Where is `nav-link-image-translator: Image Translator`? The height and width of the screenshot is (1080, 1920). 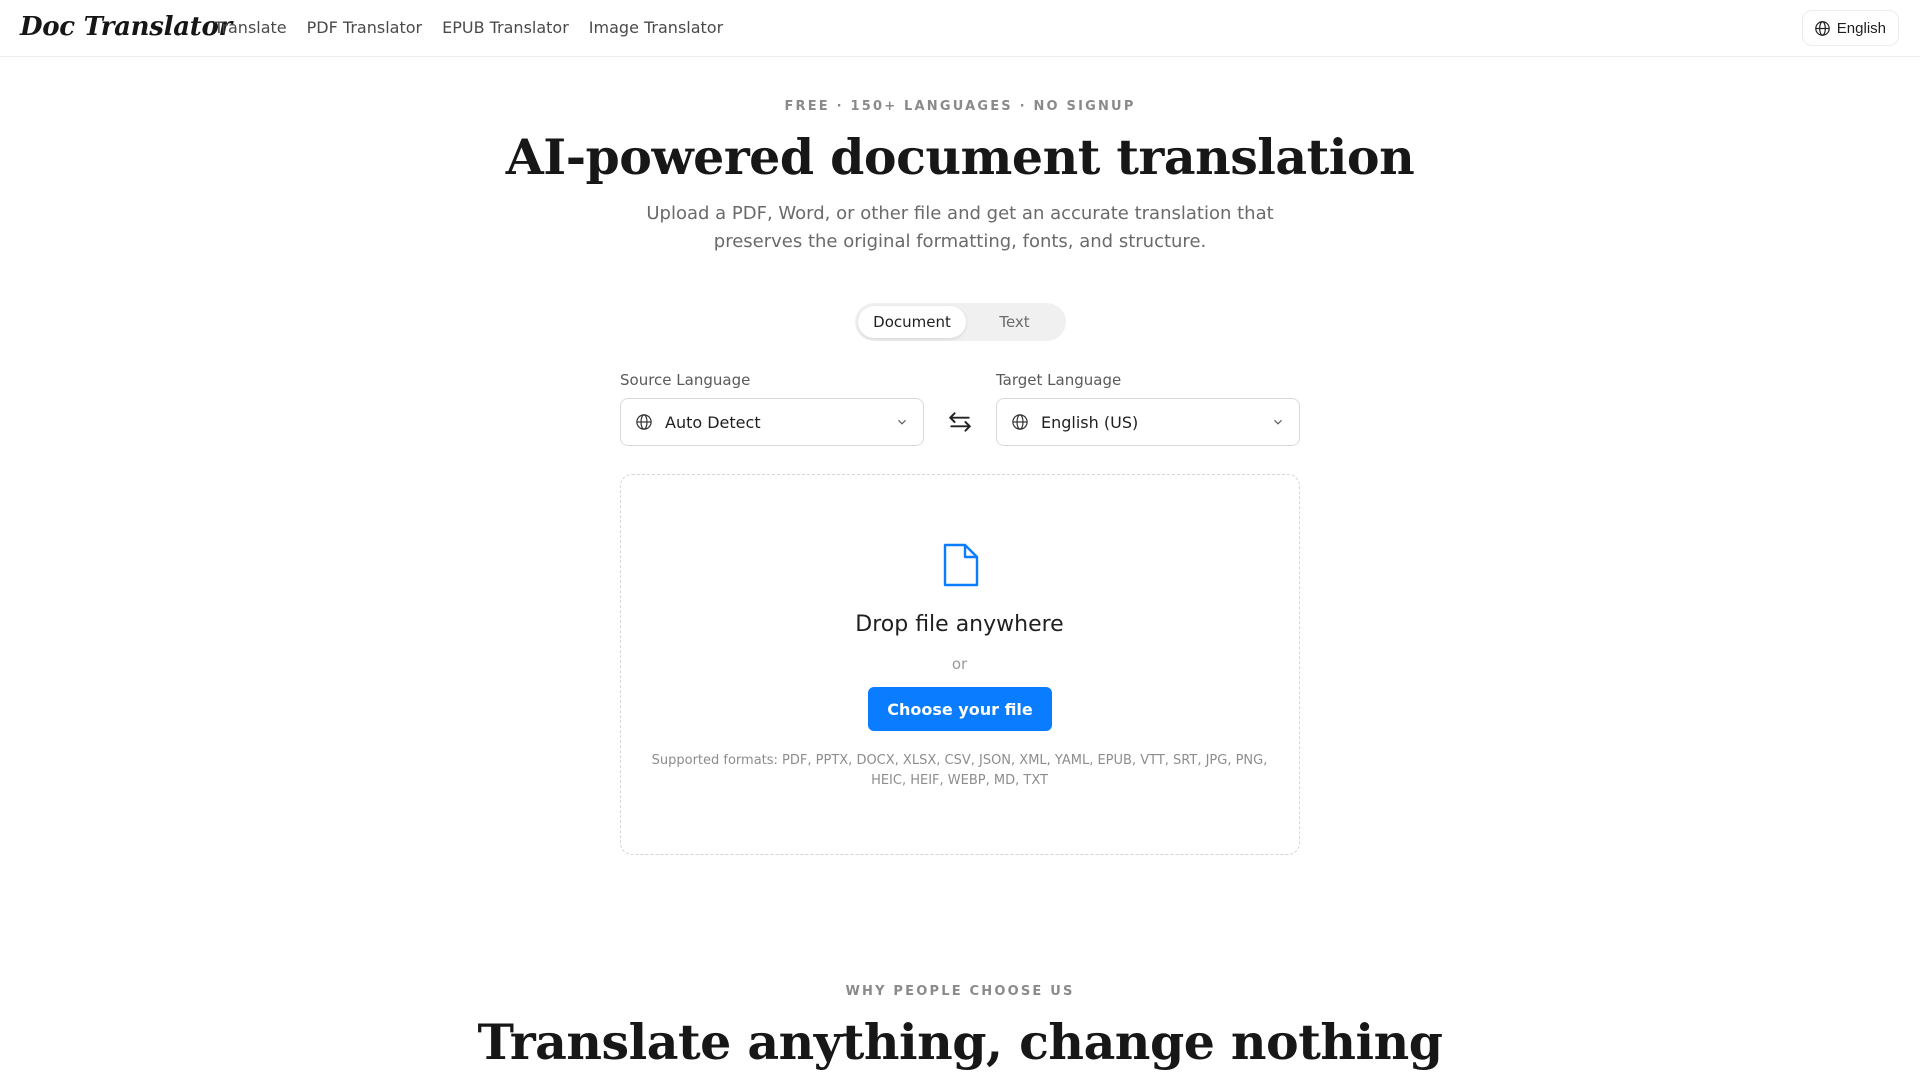
nav-link-image-translator: Image Translator is located at coordinates (656, 27).